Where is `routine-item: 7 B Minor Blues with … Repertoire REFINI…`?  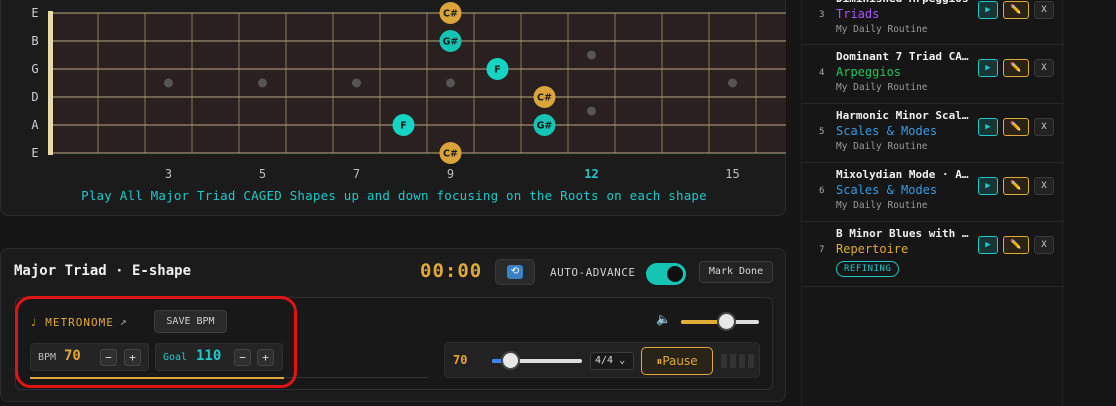
routine-item: 7 B Minor Blues with … Repertoire REFINI… is located at coordinates (933, 254).